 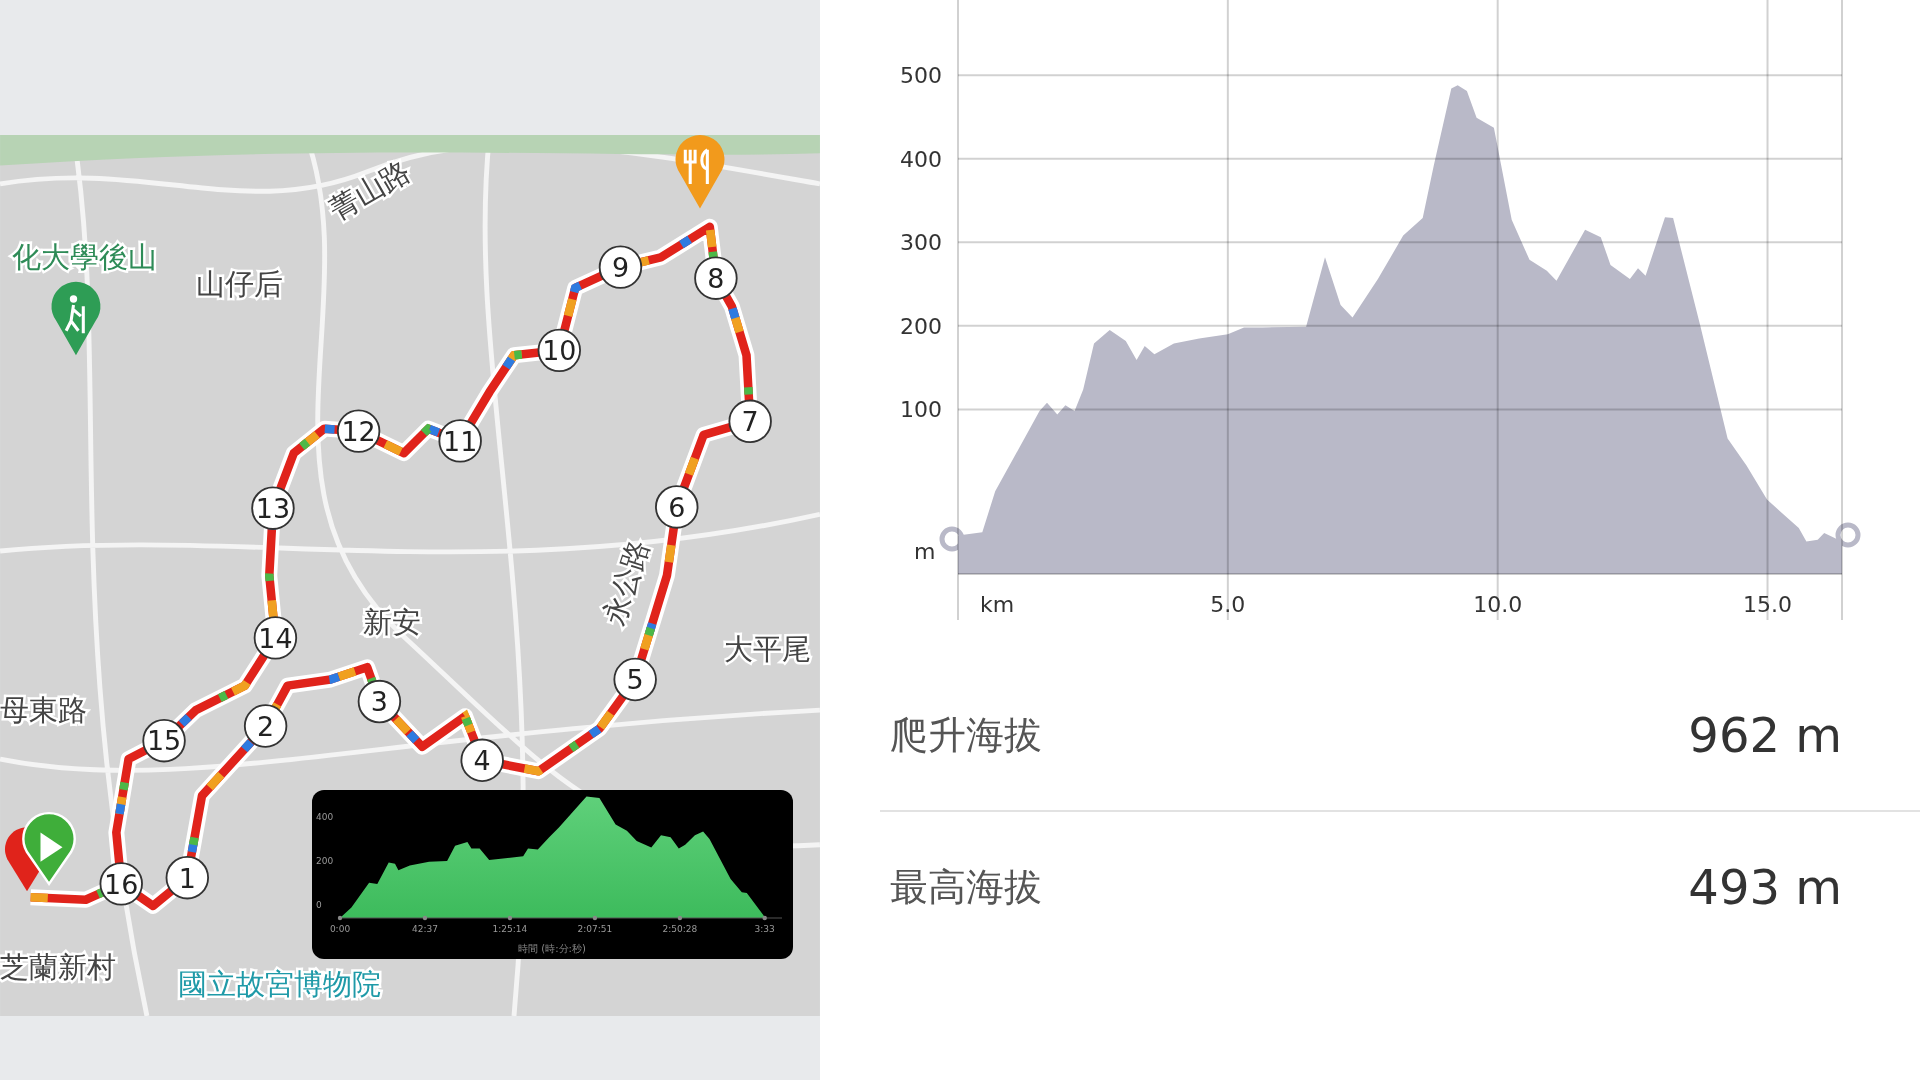 What do you see at coordinates (626, 582) in the screenshot?
I see `place-label: 永公路` at bounding box center [626, 582].